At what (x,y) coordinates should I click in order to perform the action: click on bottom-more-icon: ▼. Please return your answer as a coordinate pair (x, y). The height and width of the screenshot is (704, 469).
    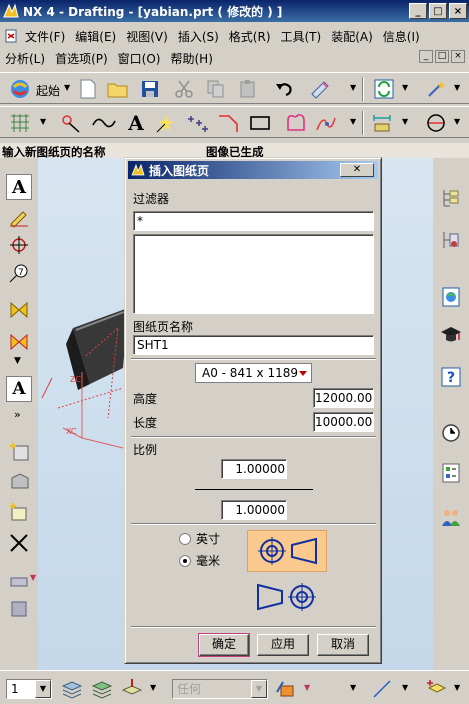
    Looking at the image, I should click on (353, 687).